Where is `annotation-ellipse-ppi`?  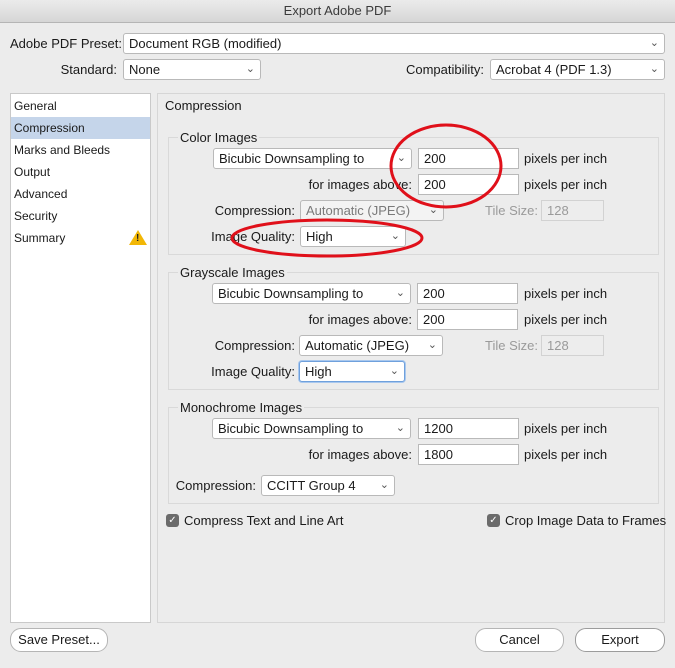
annotation-ellipse-ppi is located at coordinates (446, 166).